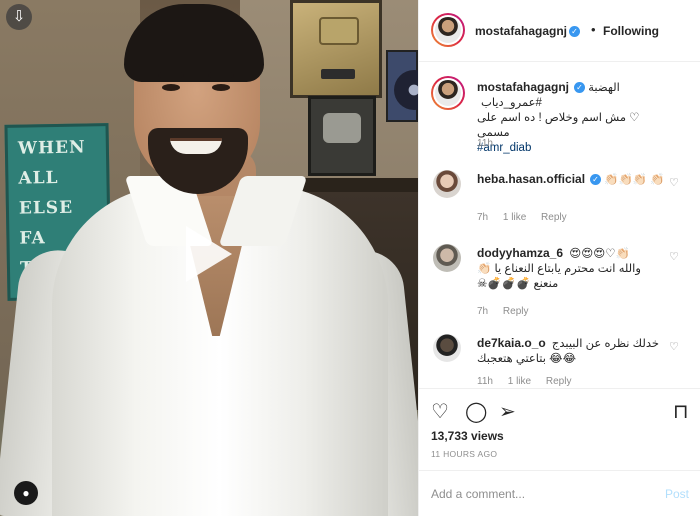 The image size is (700, 516). What do you see at coordinates (464, 454) in the screenshot?
I see `post-timestamp: 11 HOURS AGO` at bounding box center [464, 454].